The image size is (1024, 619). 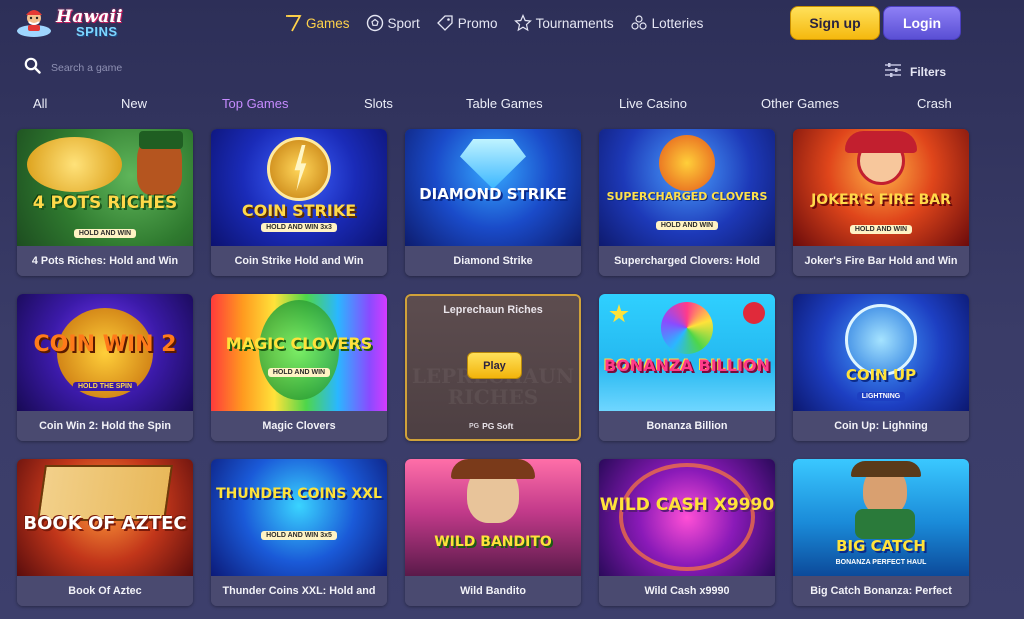 What do you see at coordinates (255, 103) in the screenshot?
I see `tab-top-games: Top Games` at bounding box center [255, 103].